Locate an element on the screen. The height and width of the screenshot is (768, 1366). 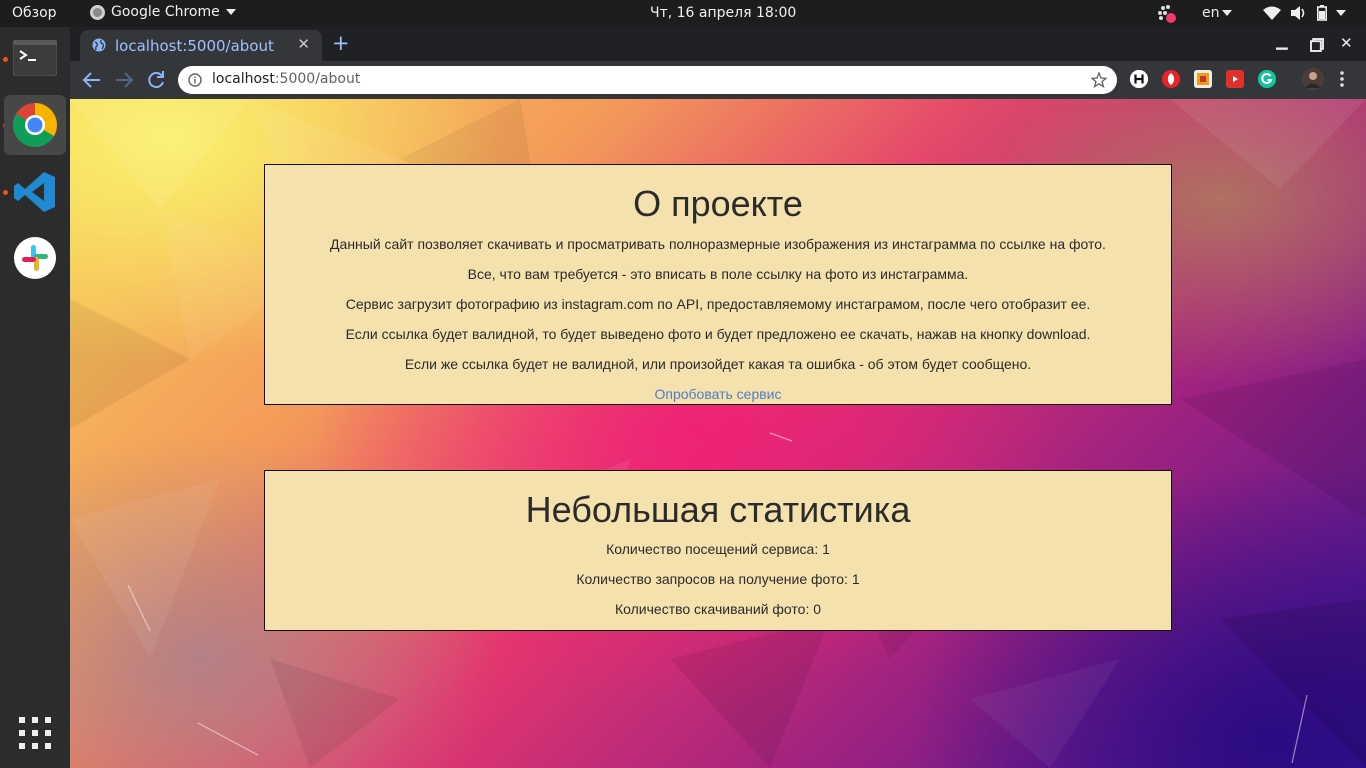
battery-icon is located at coordinates (1322, 13).